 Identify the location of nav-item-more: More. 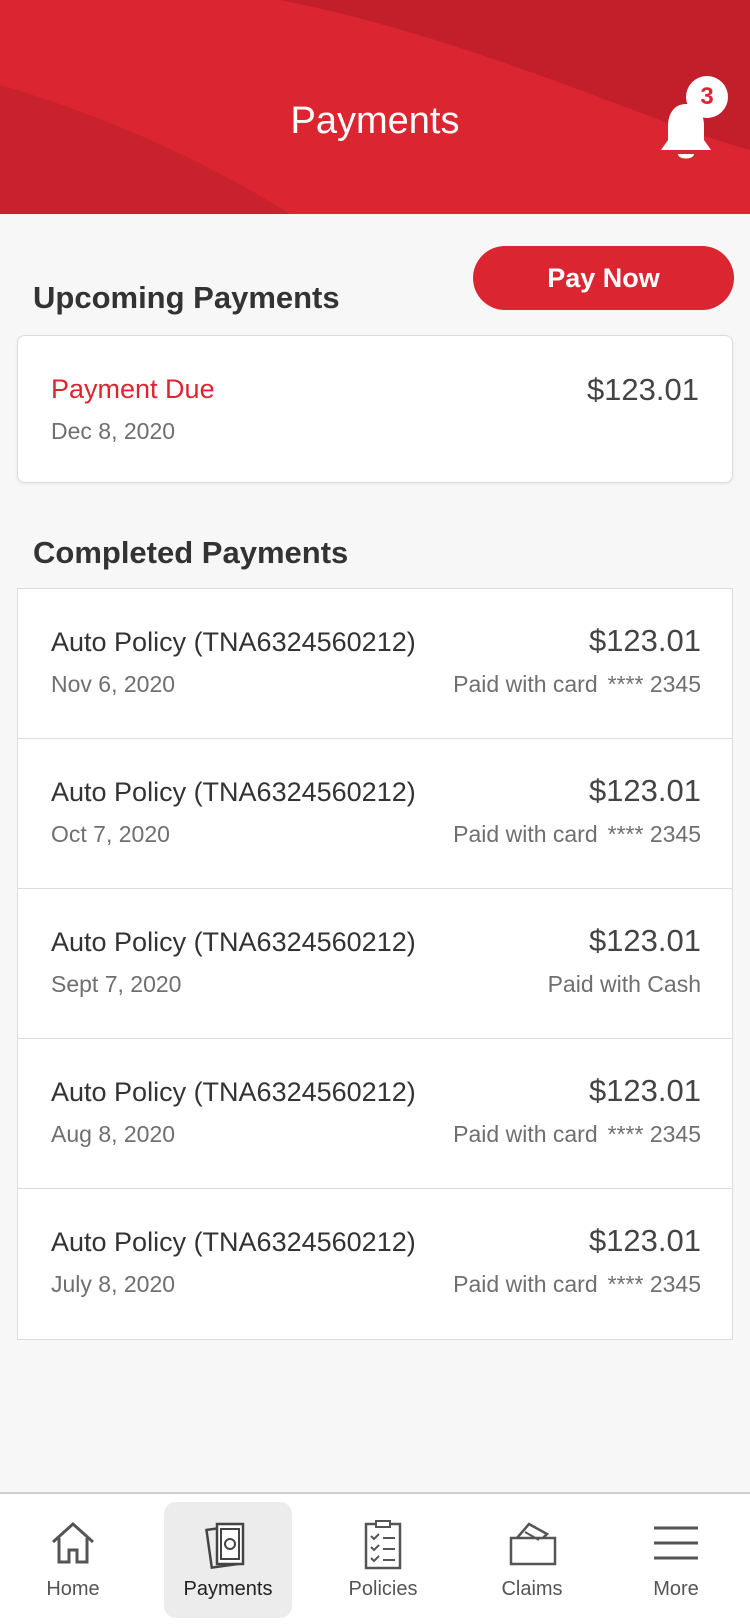
(676, 1560).